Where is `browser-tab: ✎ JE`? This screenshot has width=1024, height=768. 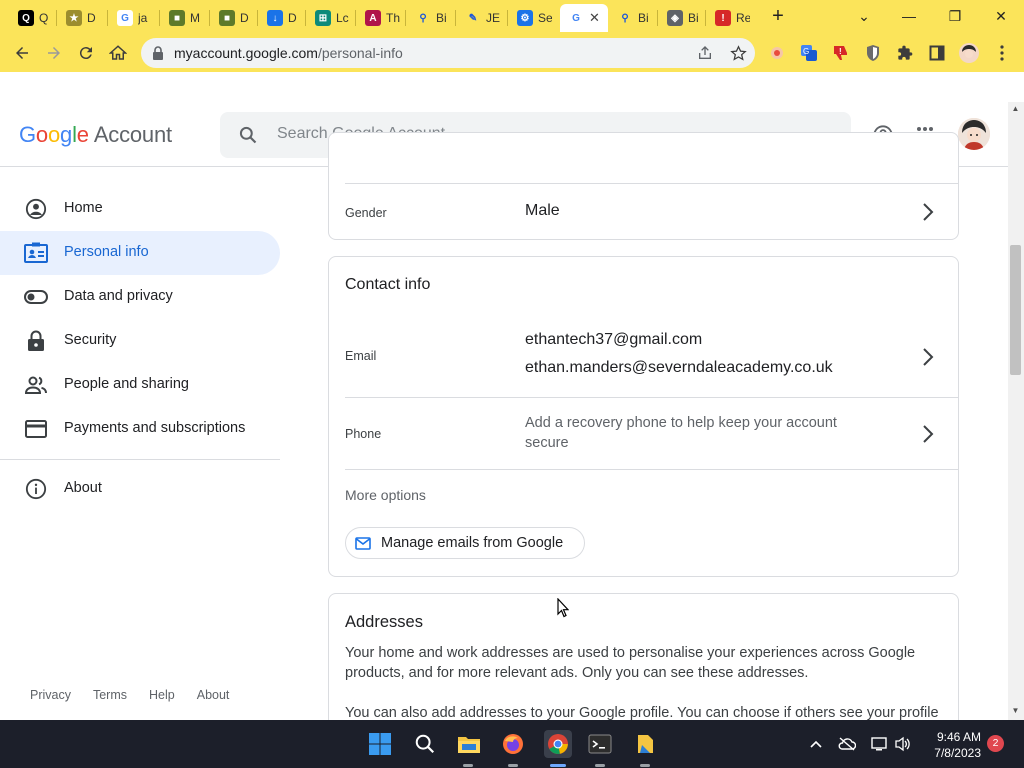 browser-tab: ✎ JE is located at coordinates (478, 18).